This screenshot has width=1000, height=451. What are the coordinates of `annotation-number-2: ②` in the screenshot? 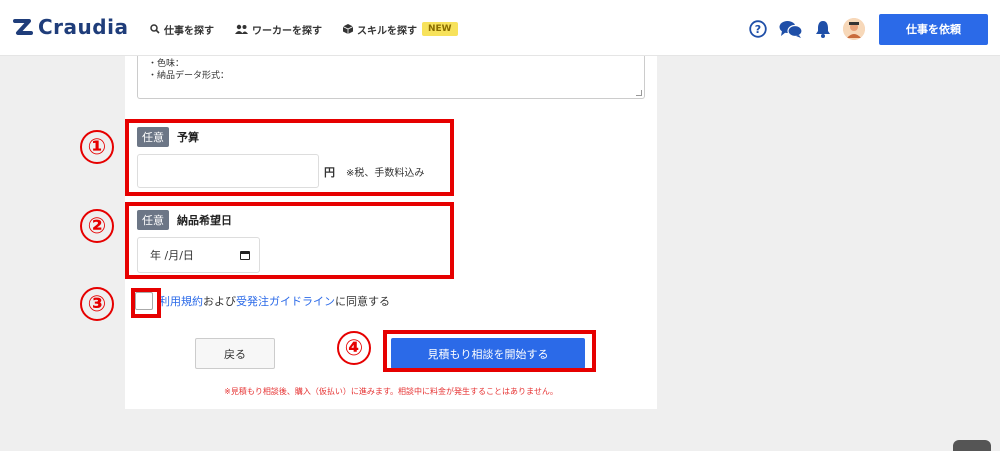 It's located at (97, 226).